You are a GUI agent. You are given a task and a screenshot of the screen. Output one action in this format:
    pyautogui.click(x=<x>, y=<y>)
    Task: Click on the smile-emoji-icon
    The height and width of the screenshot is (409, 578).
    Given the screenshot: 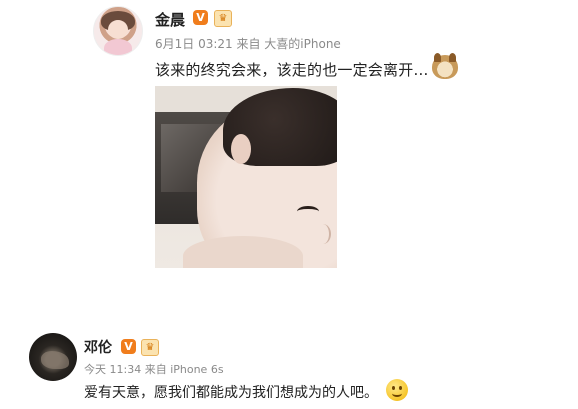 What is the action you would take?
    pyautogui.click(x=397, y=390)
    